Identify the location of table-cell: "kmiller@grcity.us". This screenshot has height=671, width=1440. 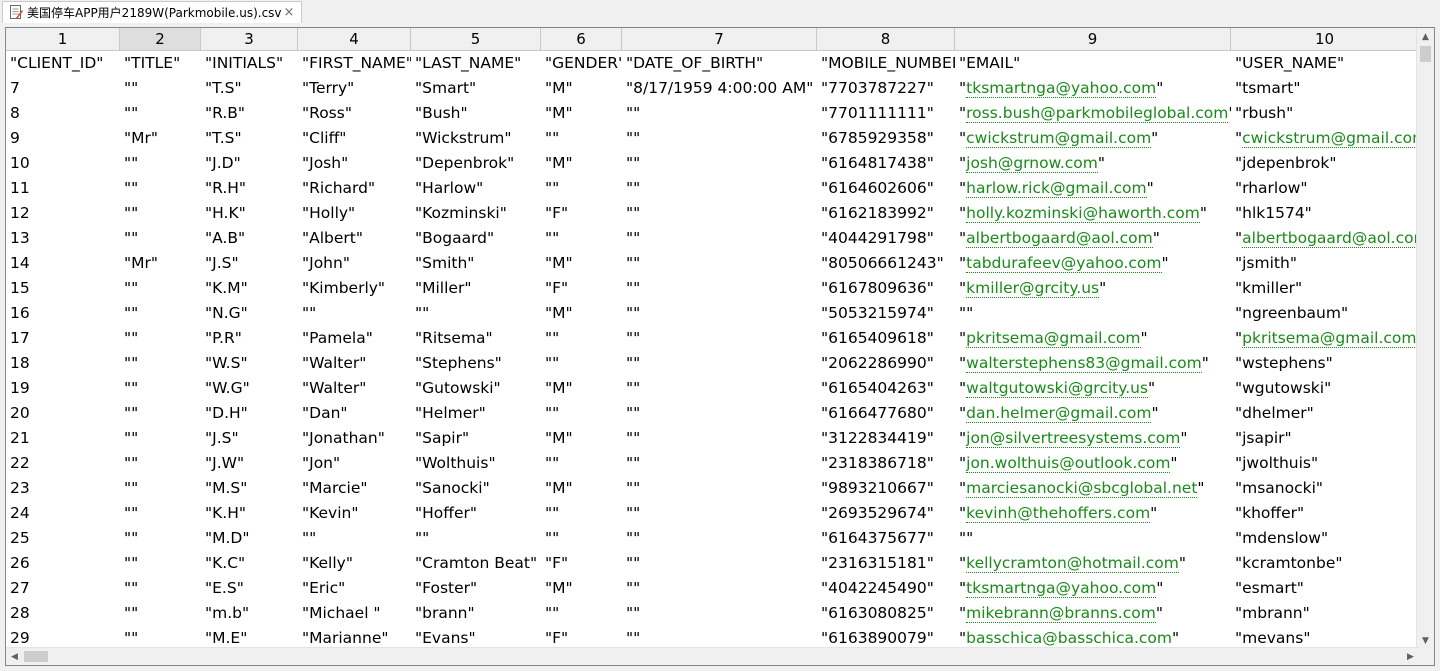
(1093, 288).